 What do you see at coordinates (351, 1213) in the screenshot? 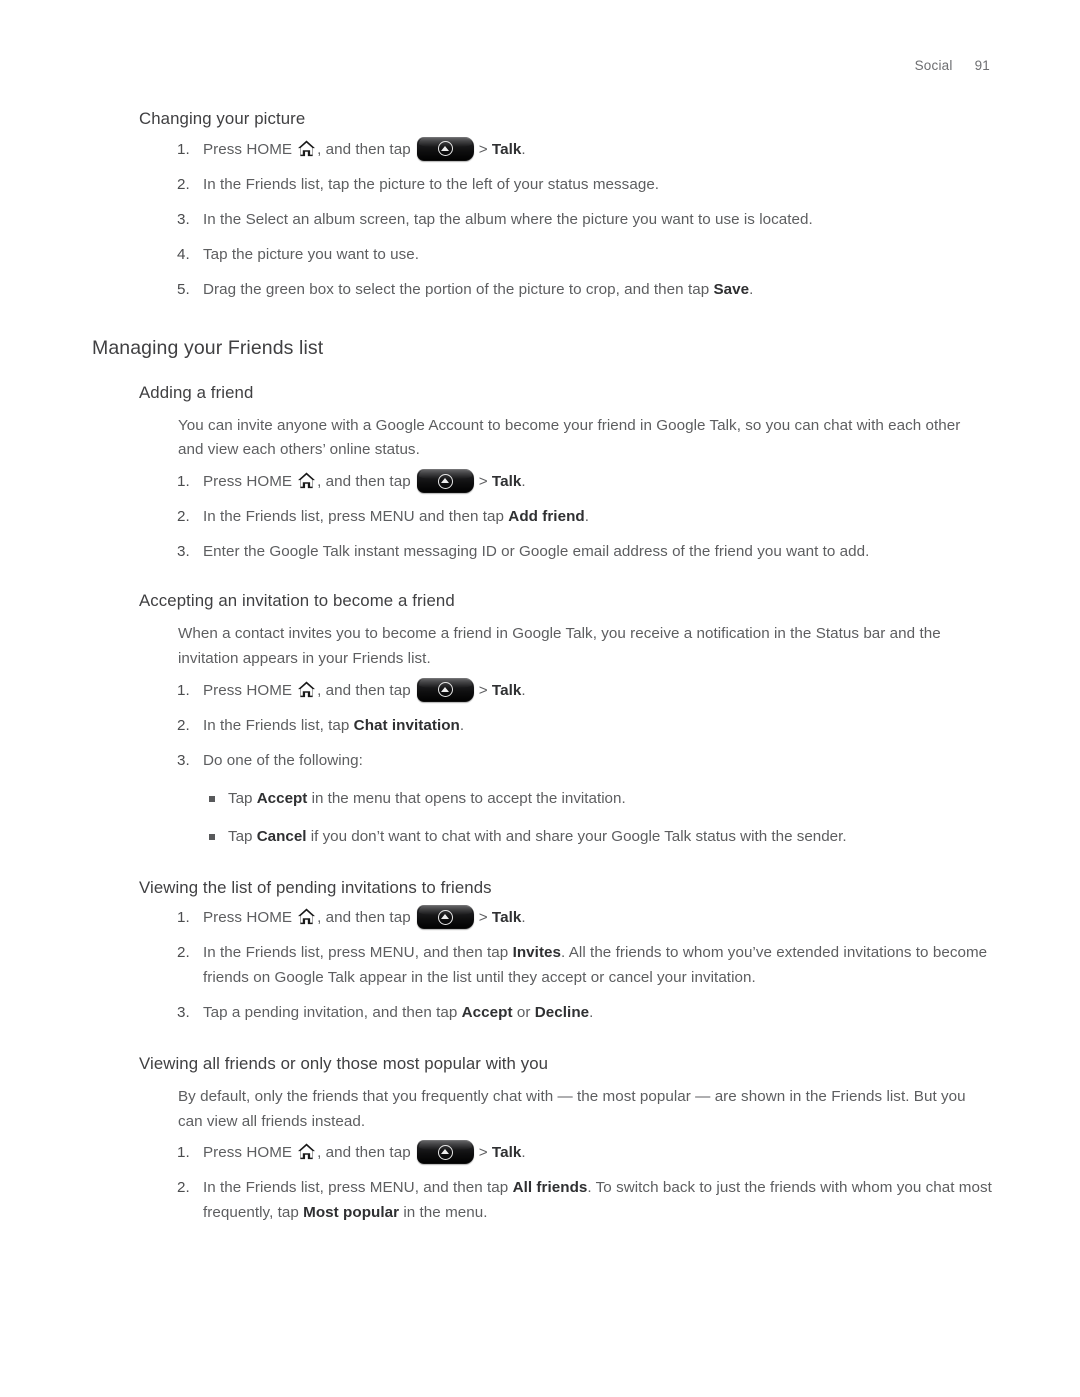
I see `step-emphasis-secondary: Most popular` at bounding box center [351, 1213].